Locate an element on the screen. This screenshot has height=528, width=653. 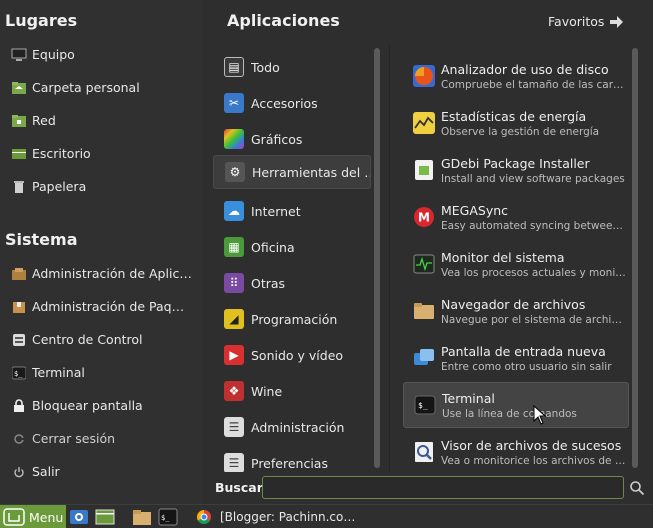
system-lock-screen: Bloquear pantalla is located at coordinates (100, 405).